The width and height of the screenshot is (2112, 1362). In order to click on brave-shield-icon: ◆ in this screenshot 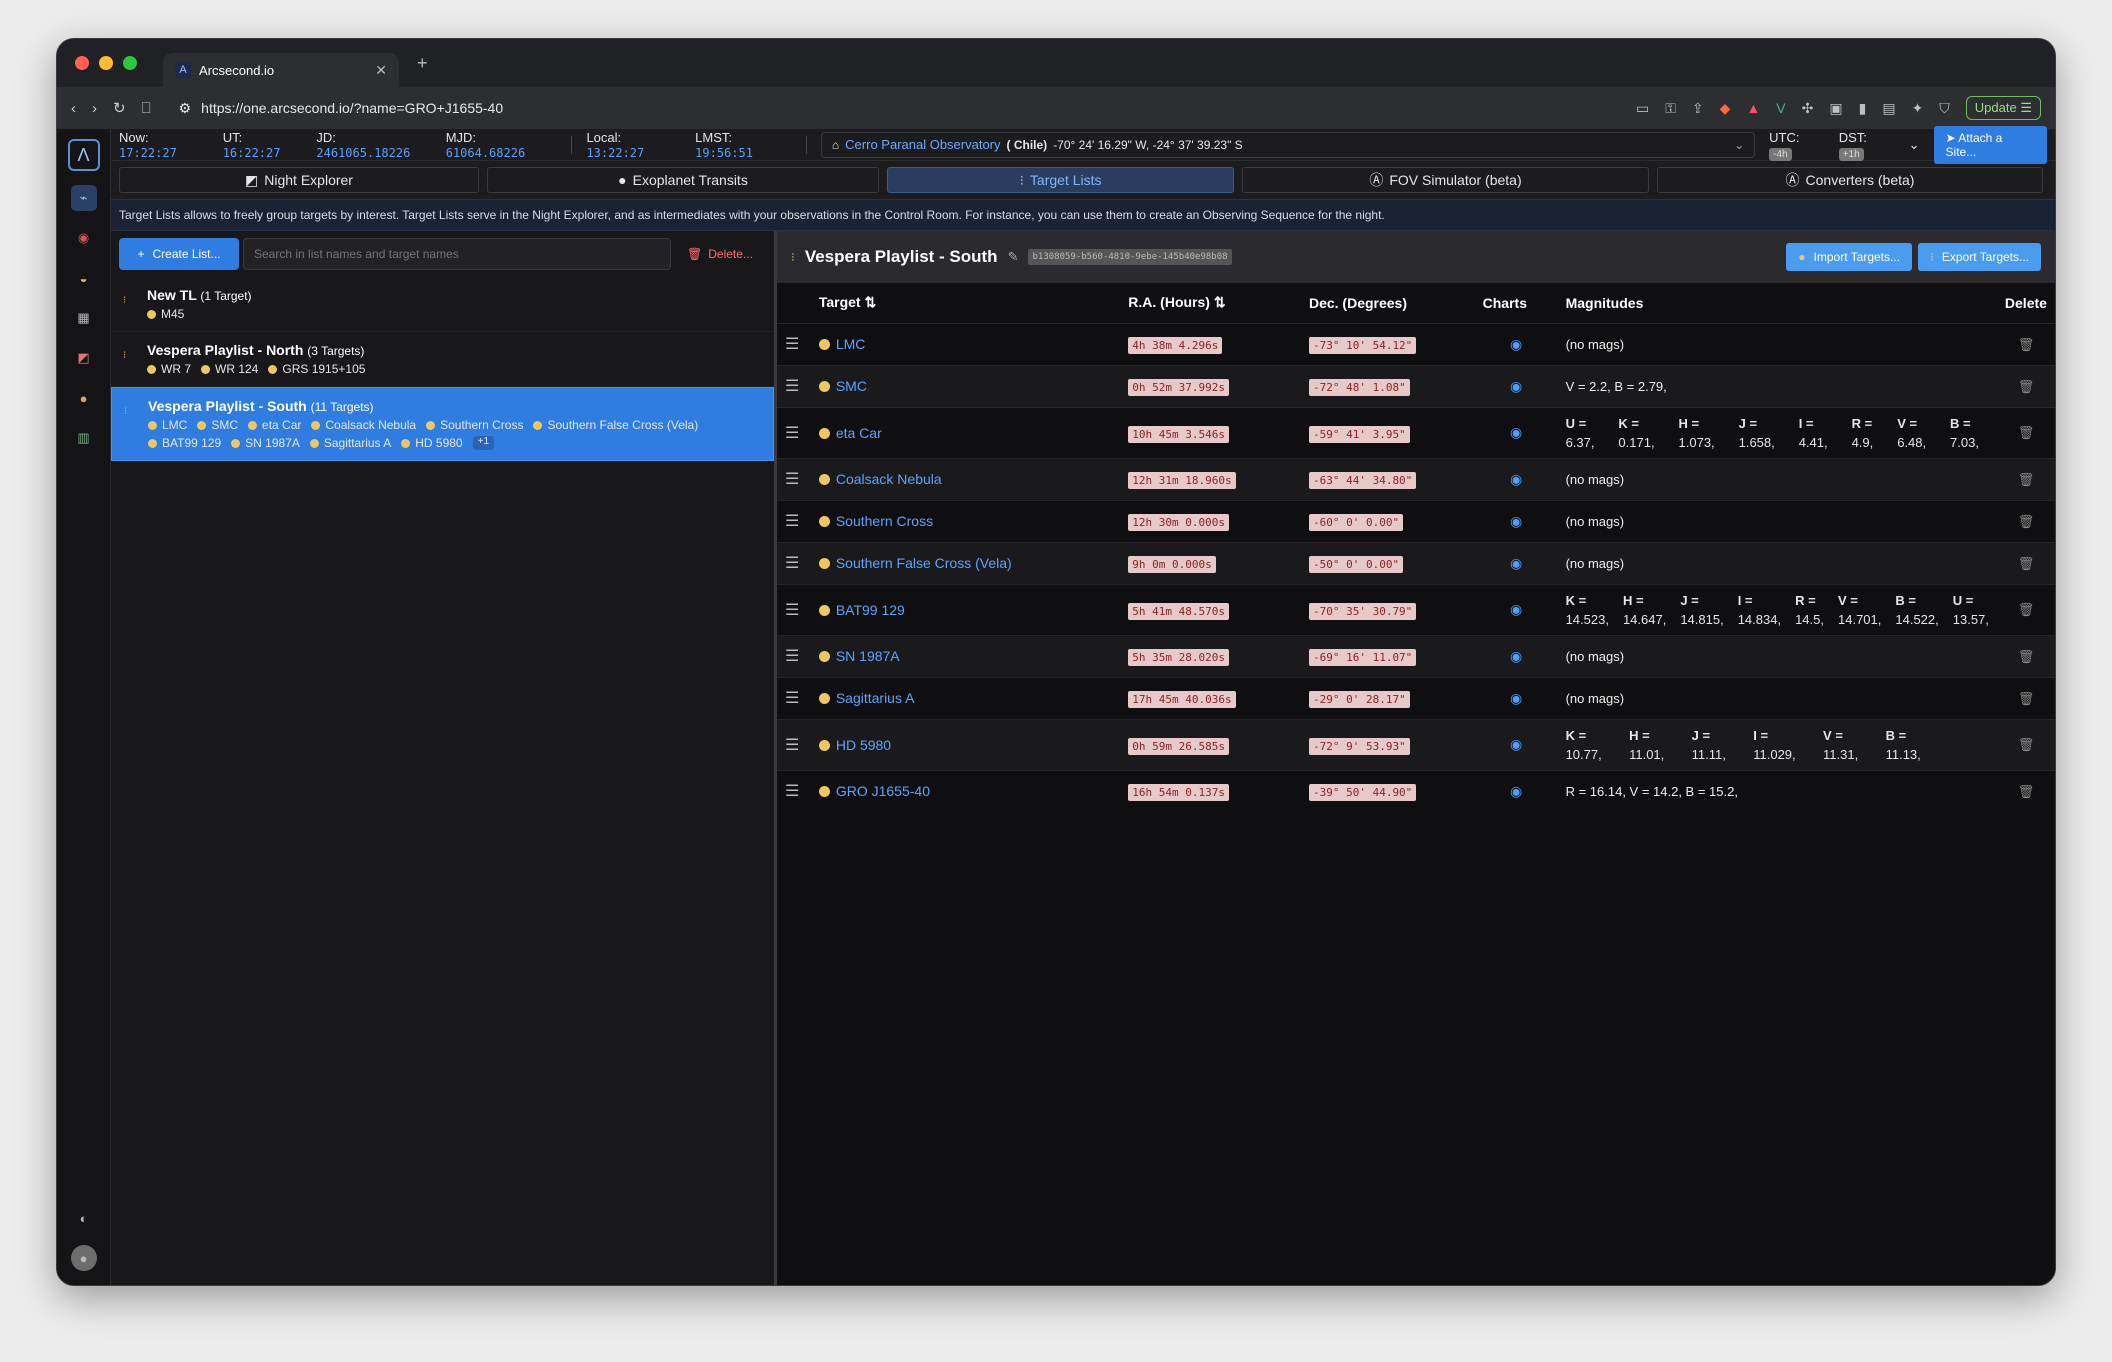, I will do `click(1725, 108)`.